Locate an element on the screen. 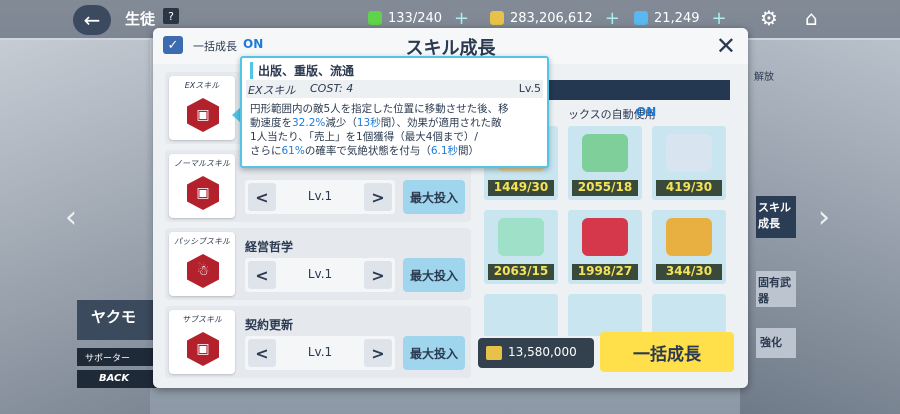  desc-line-2: 動速度を32.2%減少（13秒間）、効果が適用された敵 is located at coordinates (397, 123).